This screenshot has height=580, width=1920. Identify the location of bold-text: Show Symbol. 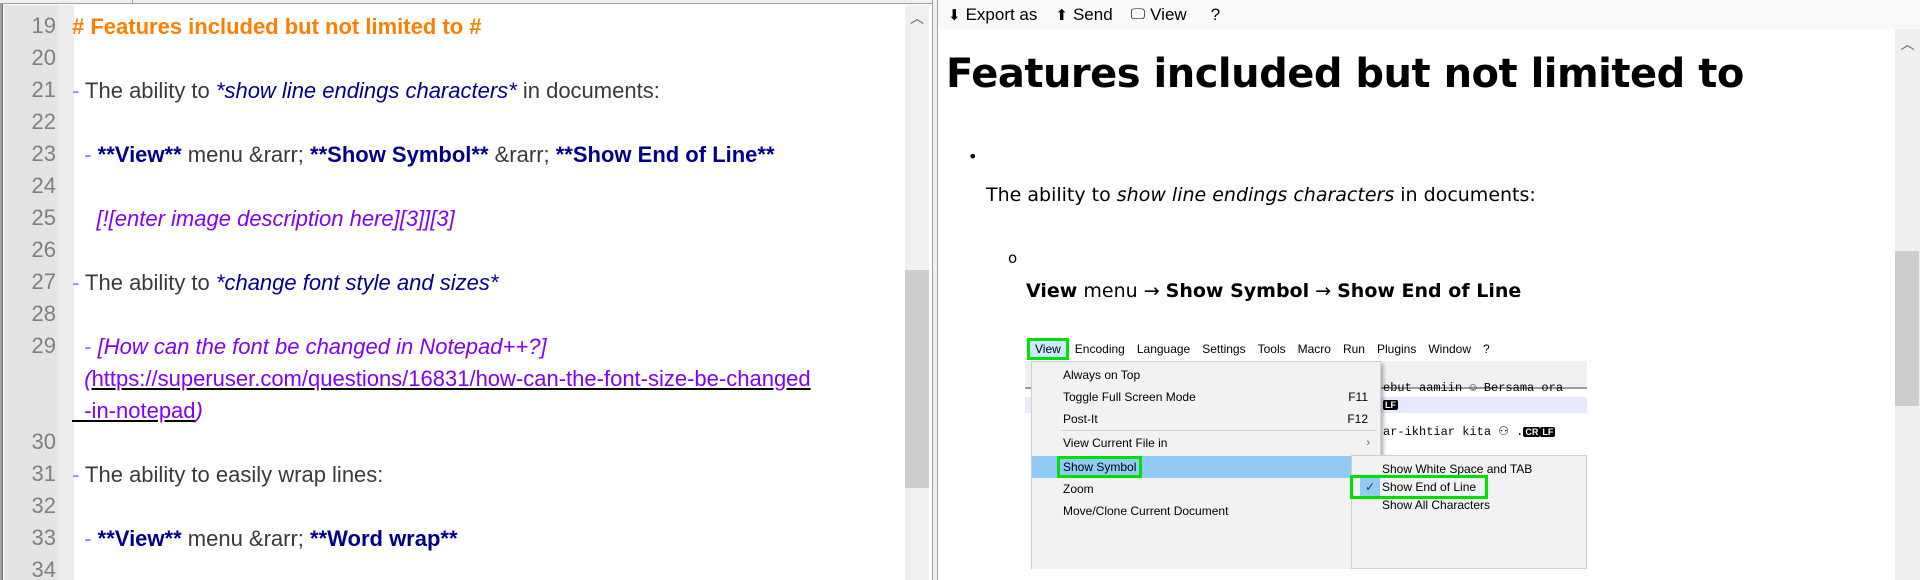
(1237, 291).